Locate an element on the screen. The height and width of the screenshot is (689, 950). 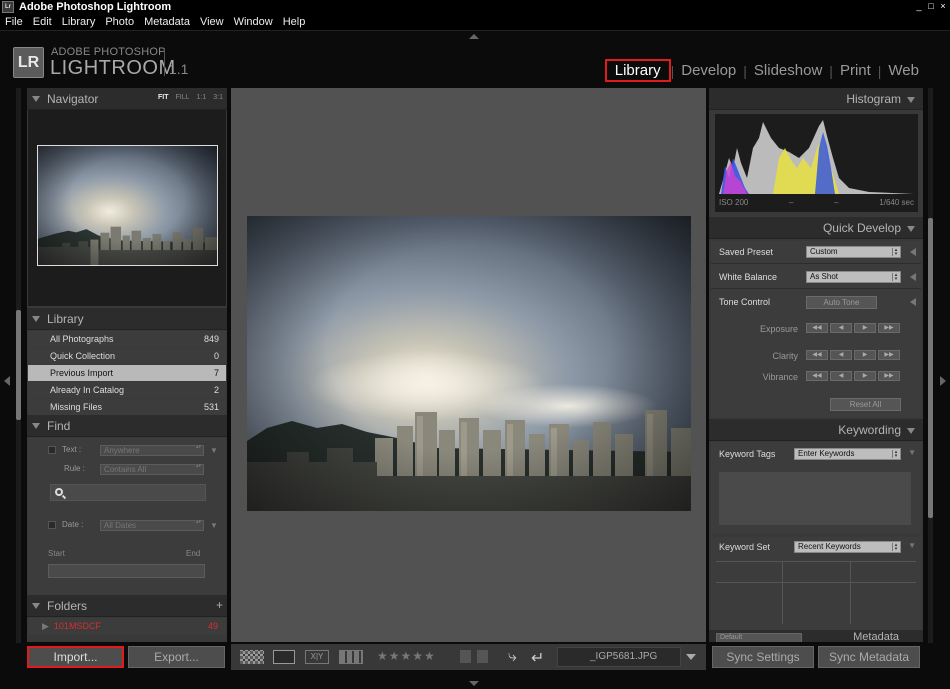
metadata-preset-dropdown: Default is located at coordinates (759, 637).